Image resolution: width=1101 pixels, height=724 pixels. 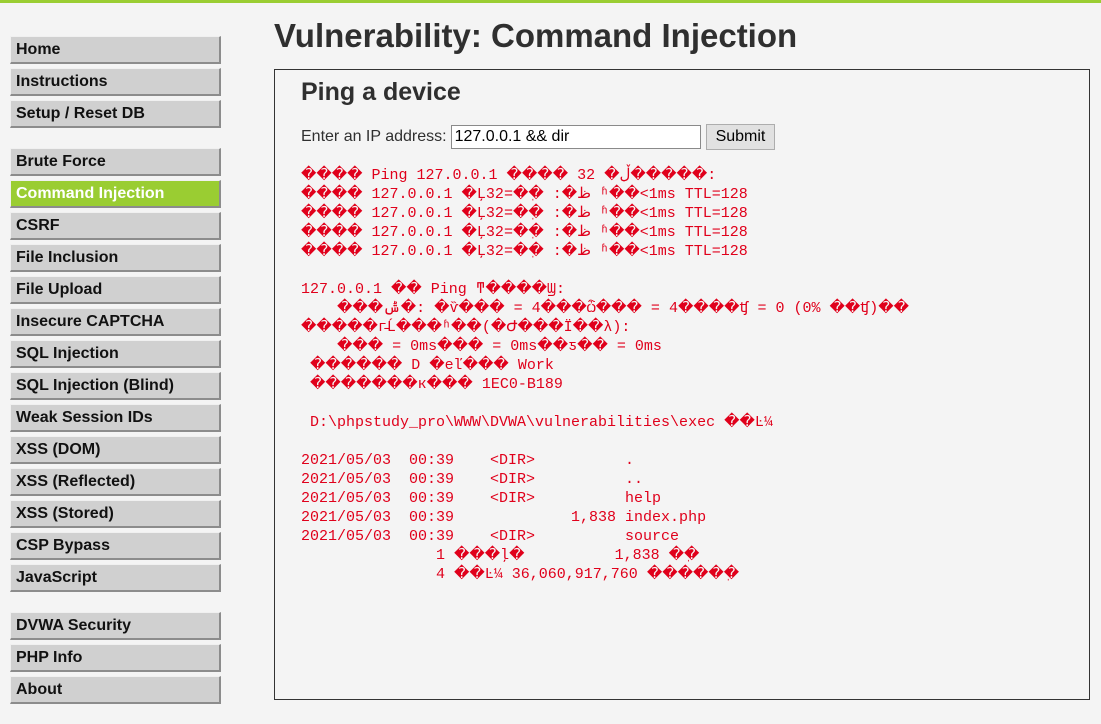 I want to click on menu-xss-dom: XSS (DOM), so click(x=115, y=450).